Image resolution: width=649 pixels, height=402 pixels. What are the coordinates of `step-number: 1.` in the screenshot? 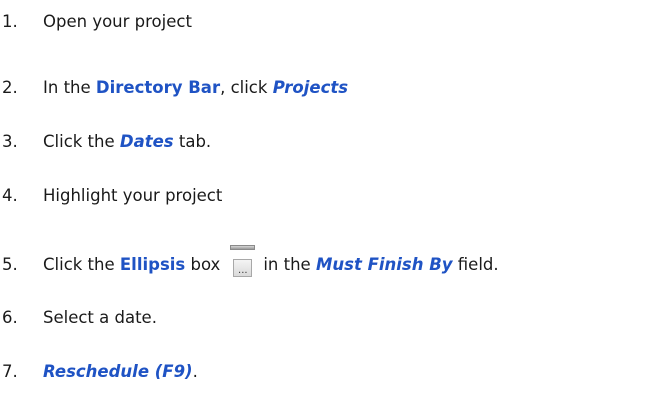 It's located at (10, 21).